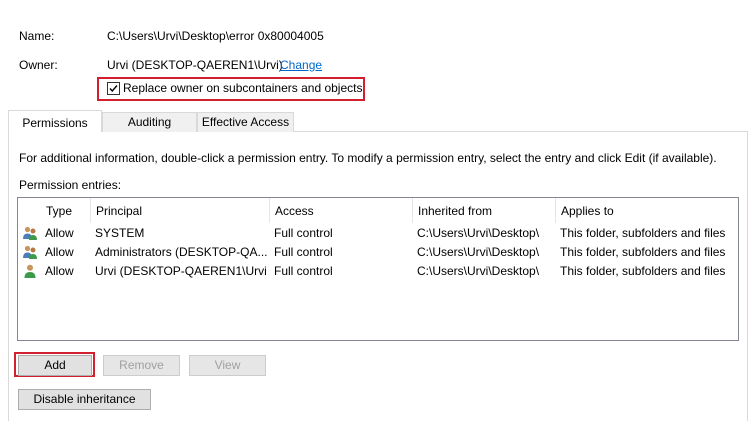 The image size is (756, 421). I want to click on checkmark-icon, so click(113, 89).